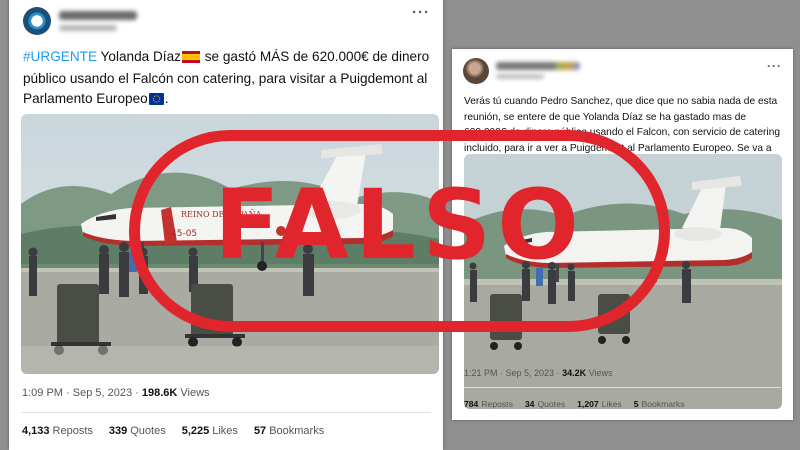  I want to click on aircraft-registration-text: 45-05, so click(184, 234).